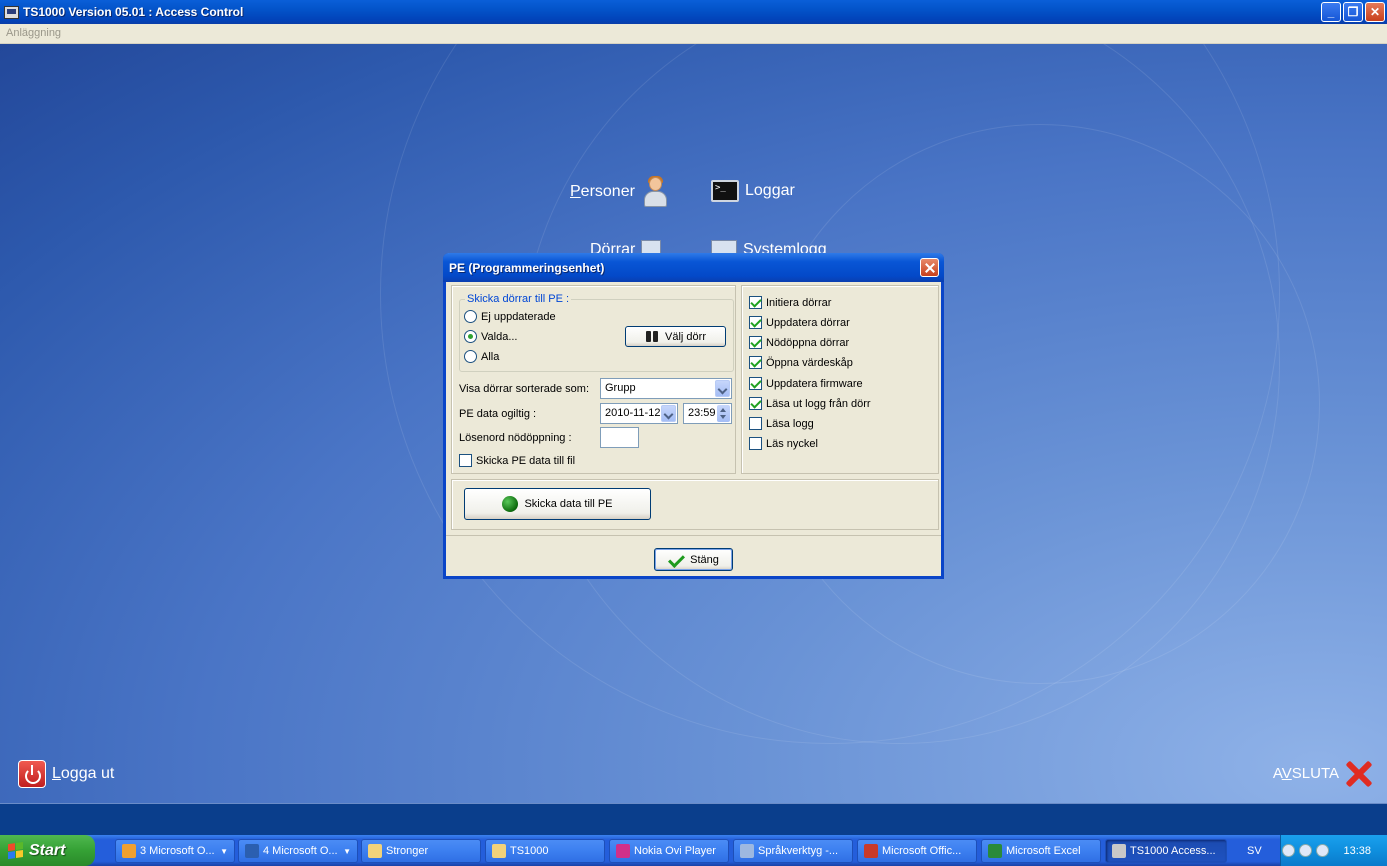 This screenshot has height=866, width=1387. What do you see at coordinates (620, 388) in the screenshot?
I see `sort-value: Grupp` at bounding box center [620, 388].